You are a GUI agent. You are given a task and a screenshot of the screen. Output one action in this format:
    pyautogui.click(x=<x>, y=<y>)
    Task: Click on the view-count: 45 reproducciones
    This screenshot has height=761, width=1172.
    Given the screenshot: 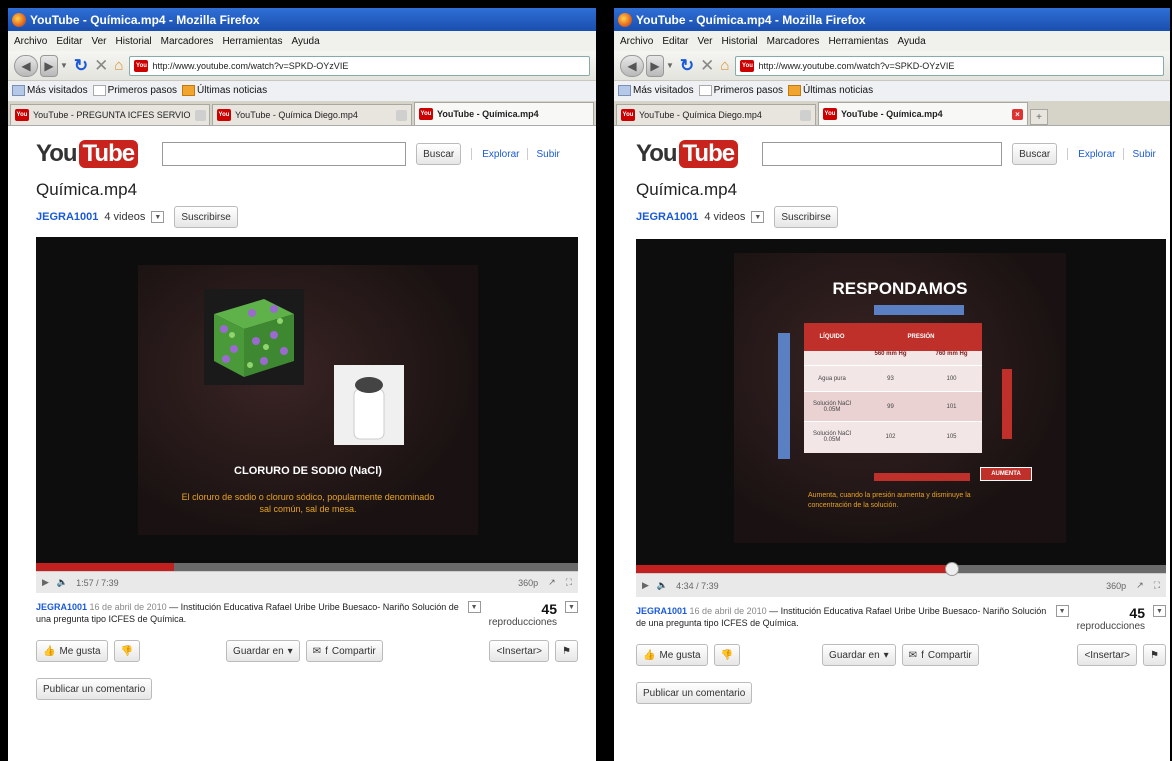 What is the action you would take?
    pyautogui.click(x=1110, y=618)
    